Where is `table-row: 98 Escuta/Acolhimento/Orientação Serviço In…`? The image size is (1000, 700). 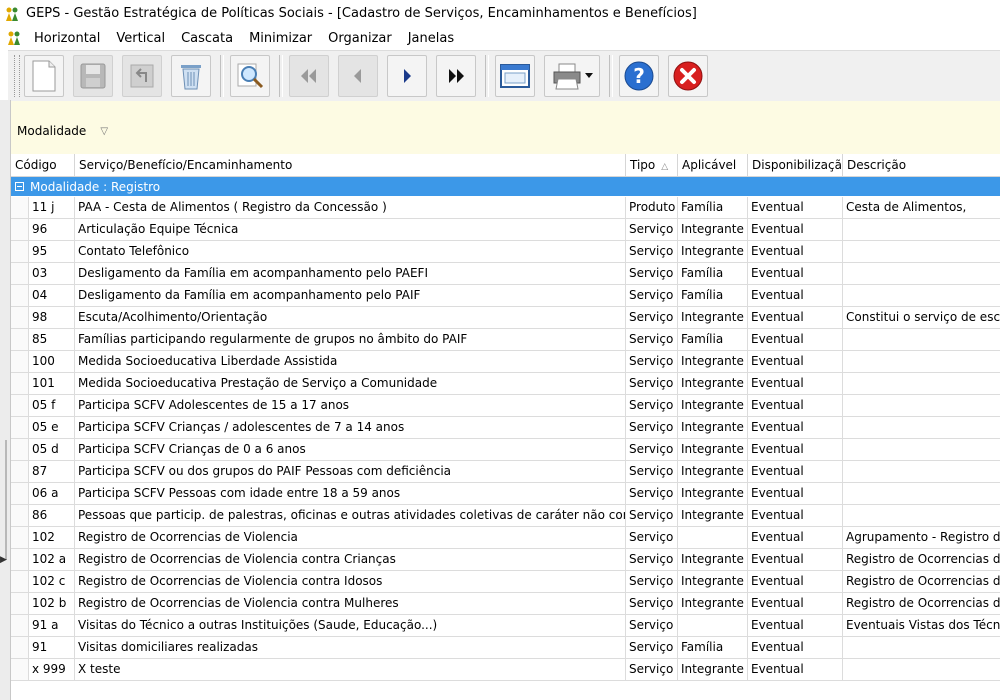
table-row: 98 Escuta/Acolhimento/Orientação Serviço In… is located at coordinates (505, 318).